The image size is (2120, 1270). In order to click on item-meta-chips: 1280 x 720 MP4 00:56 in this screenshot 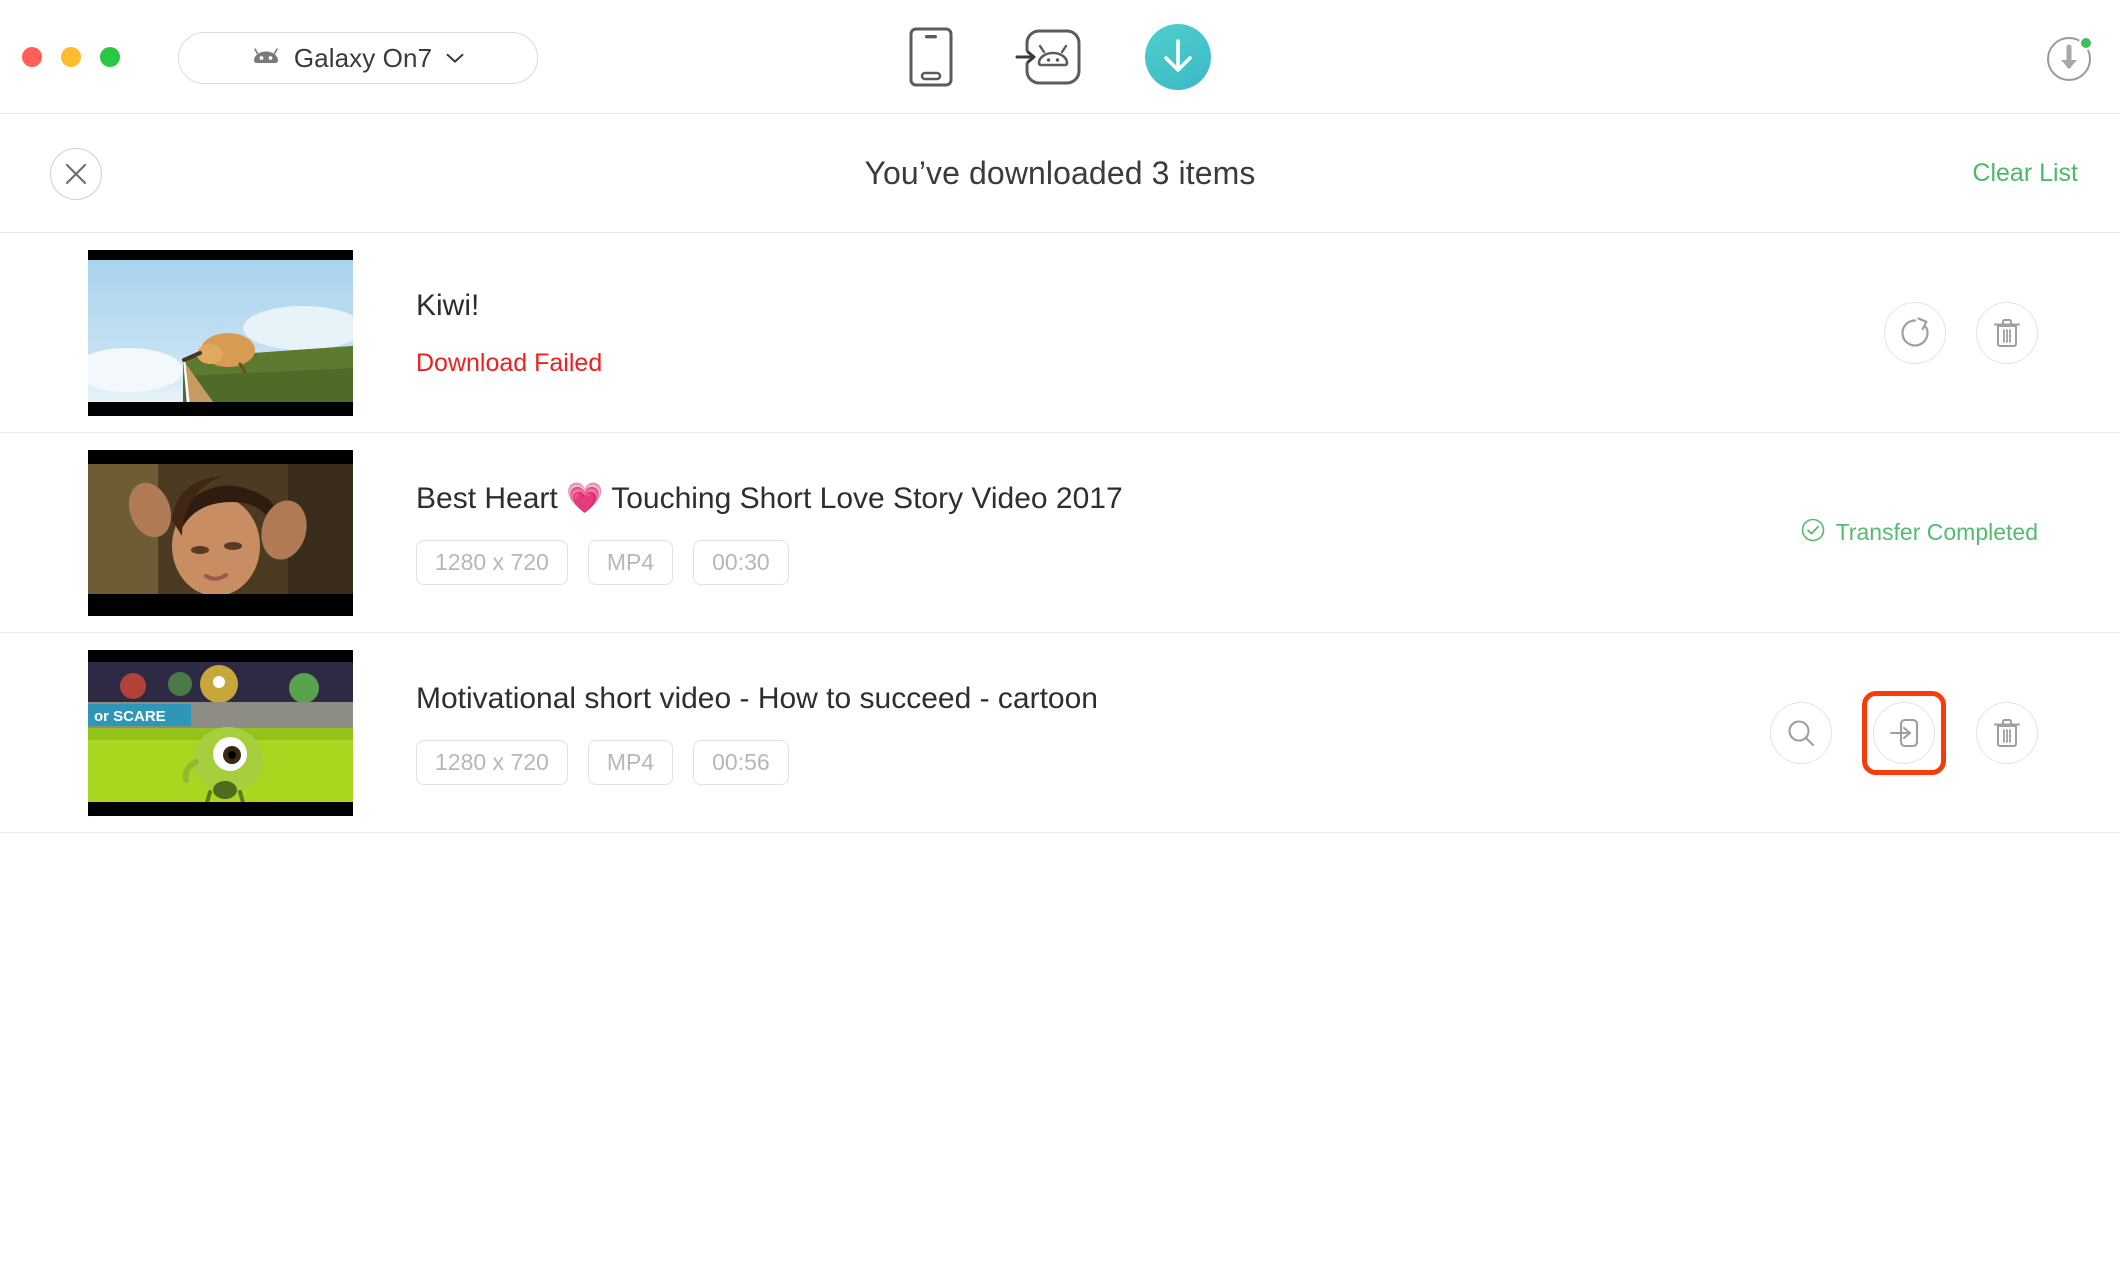, I will do `click(1093, 762)`.